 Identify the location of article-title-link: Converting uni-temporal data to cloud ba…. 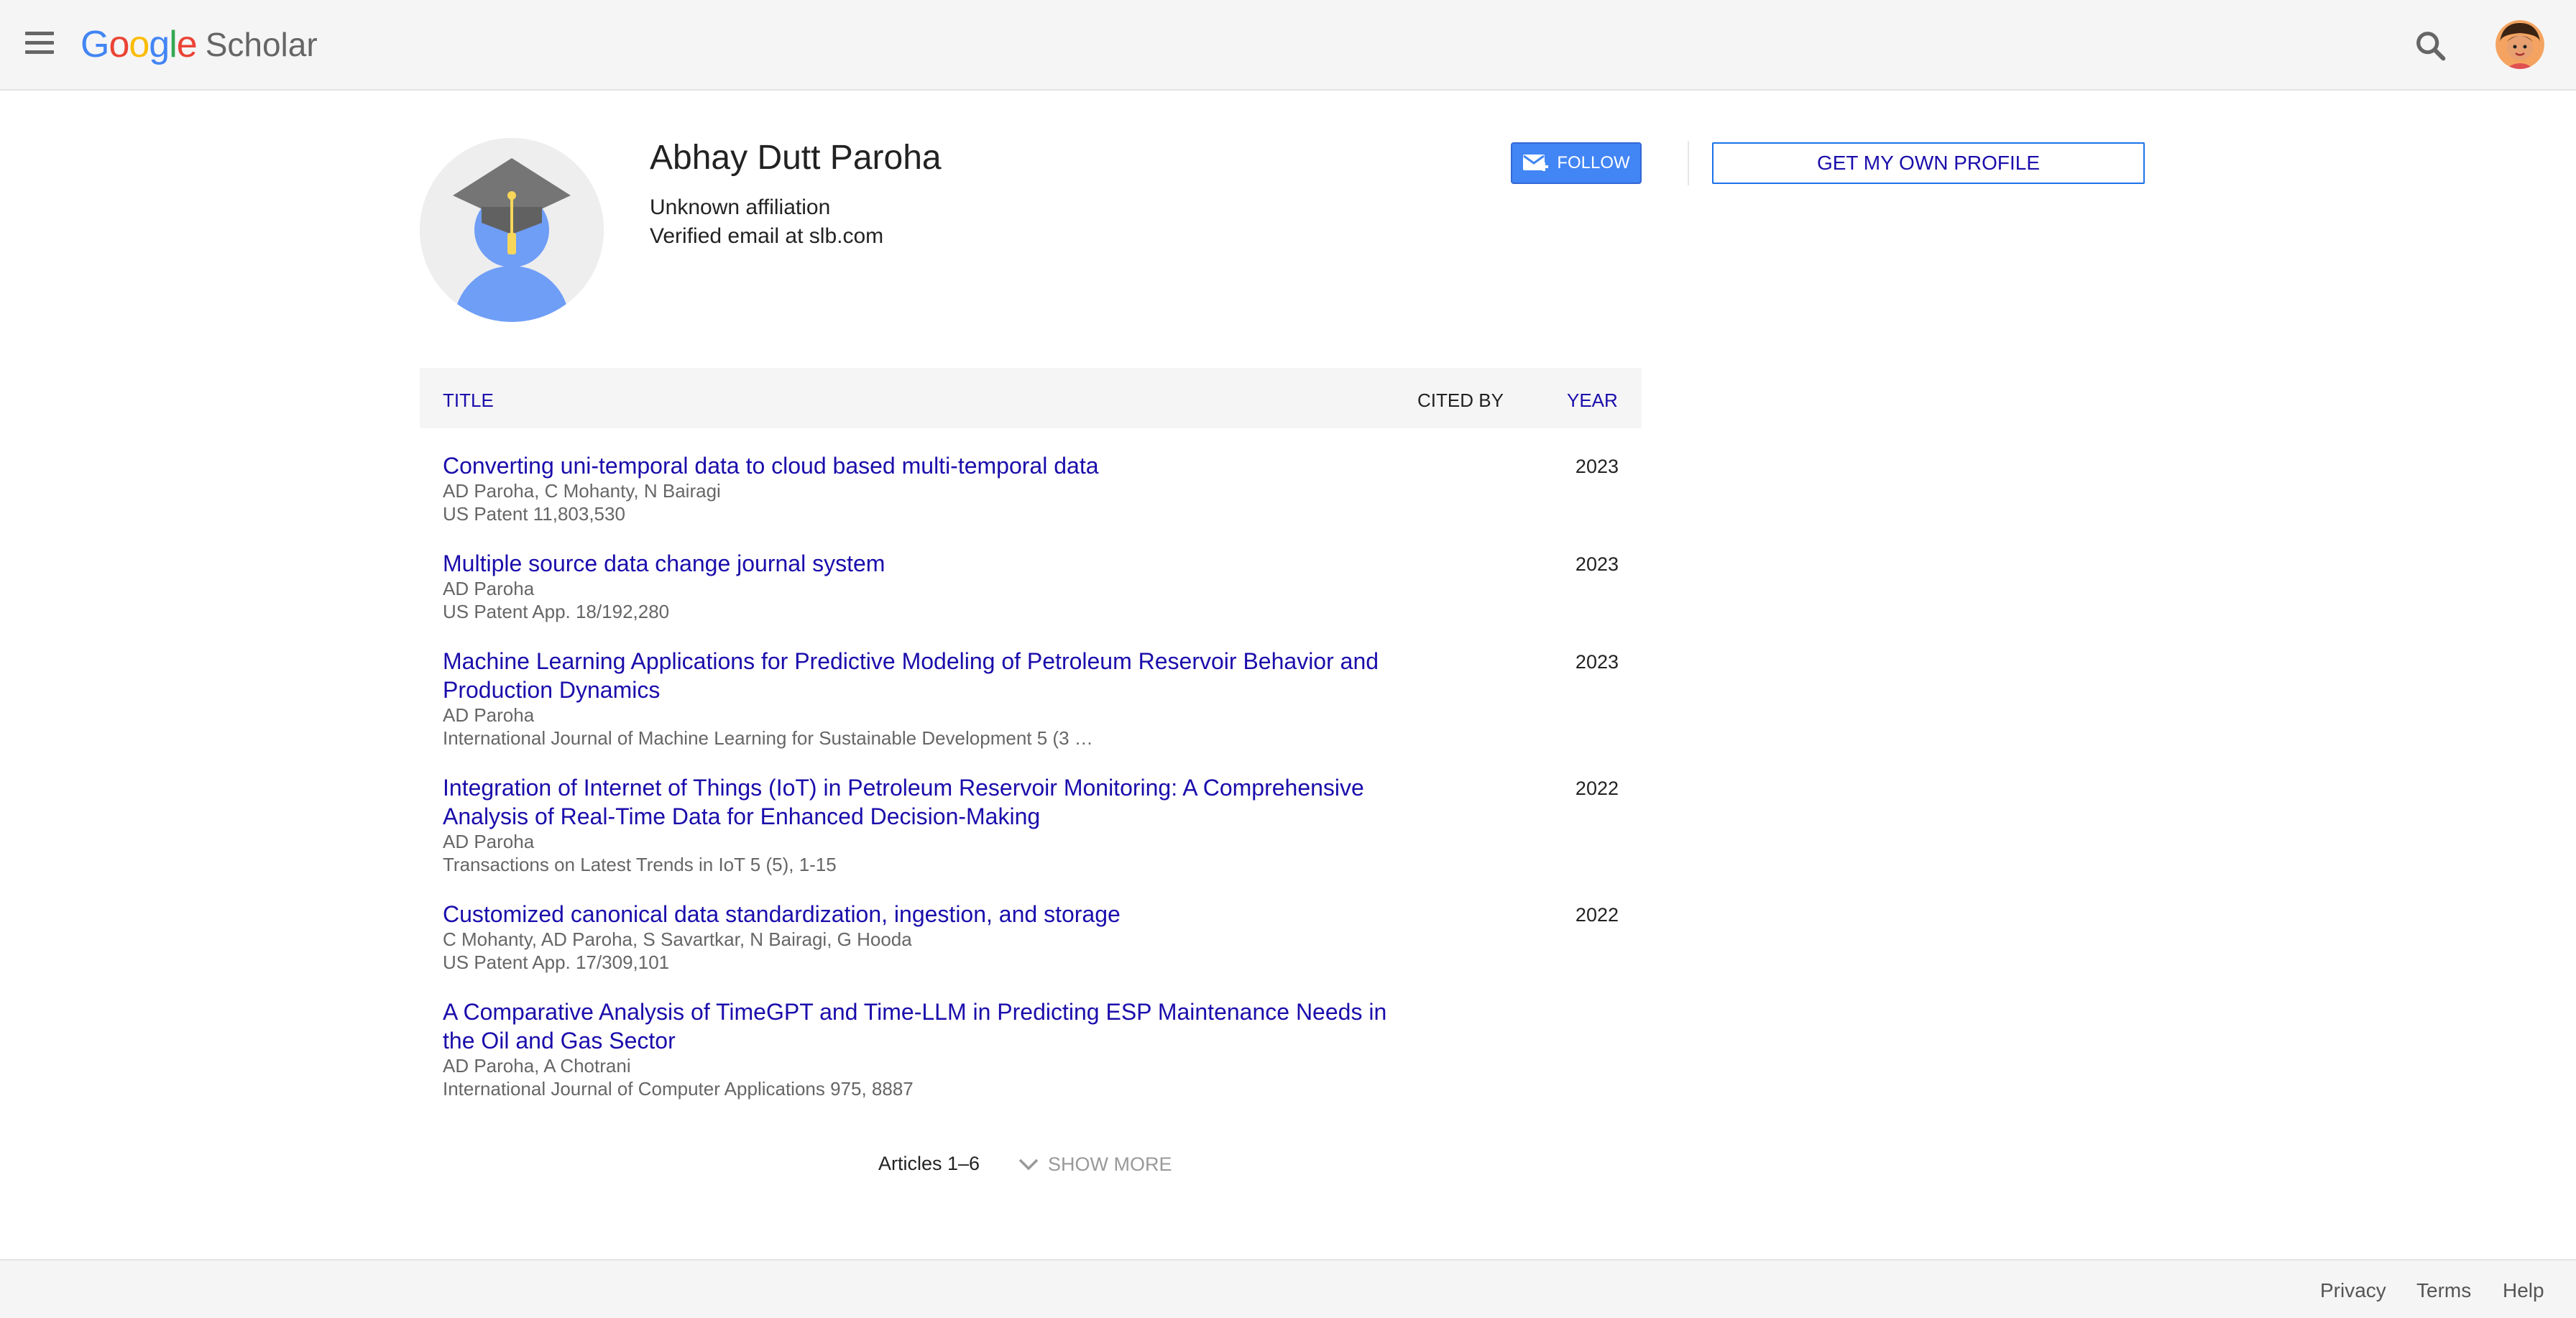
(917, 465).